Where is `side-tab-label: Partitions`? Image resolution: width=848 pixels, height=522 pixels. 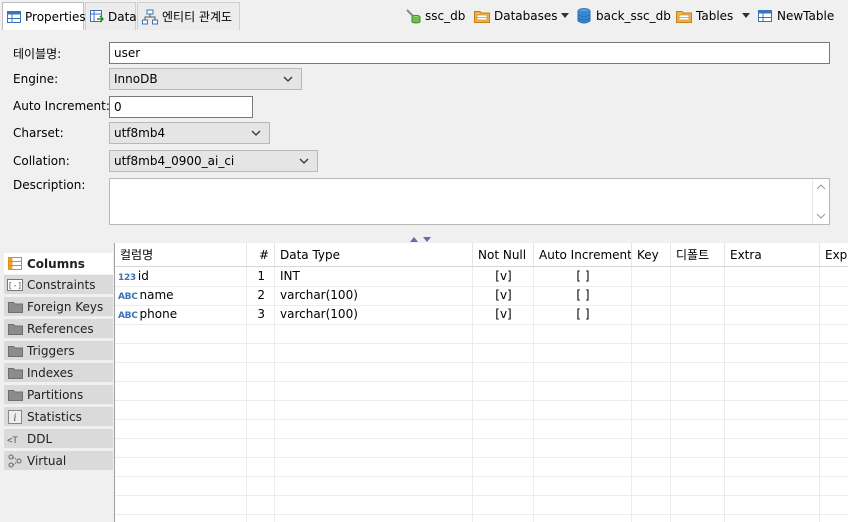
side-tab-label: Partitions is located at coordinates (55, 394).